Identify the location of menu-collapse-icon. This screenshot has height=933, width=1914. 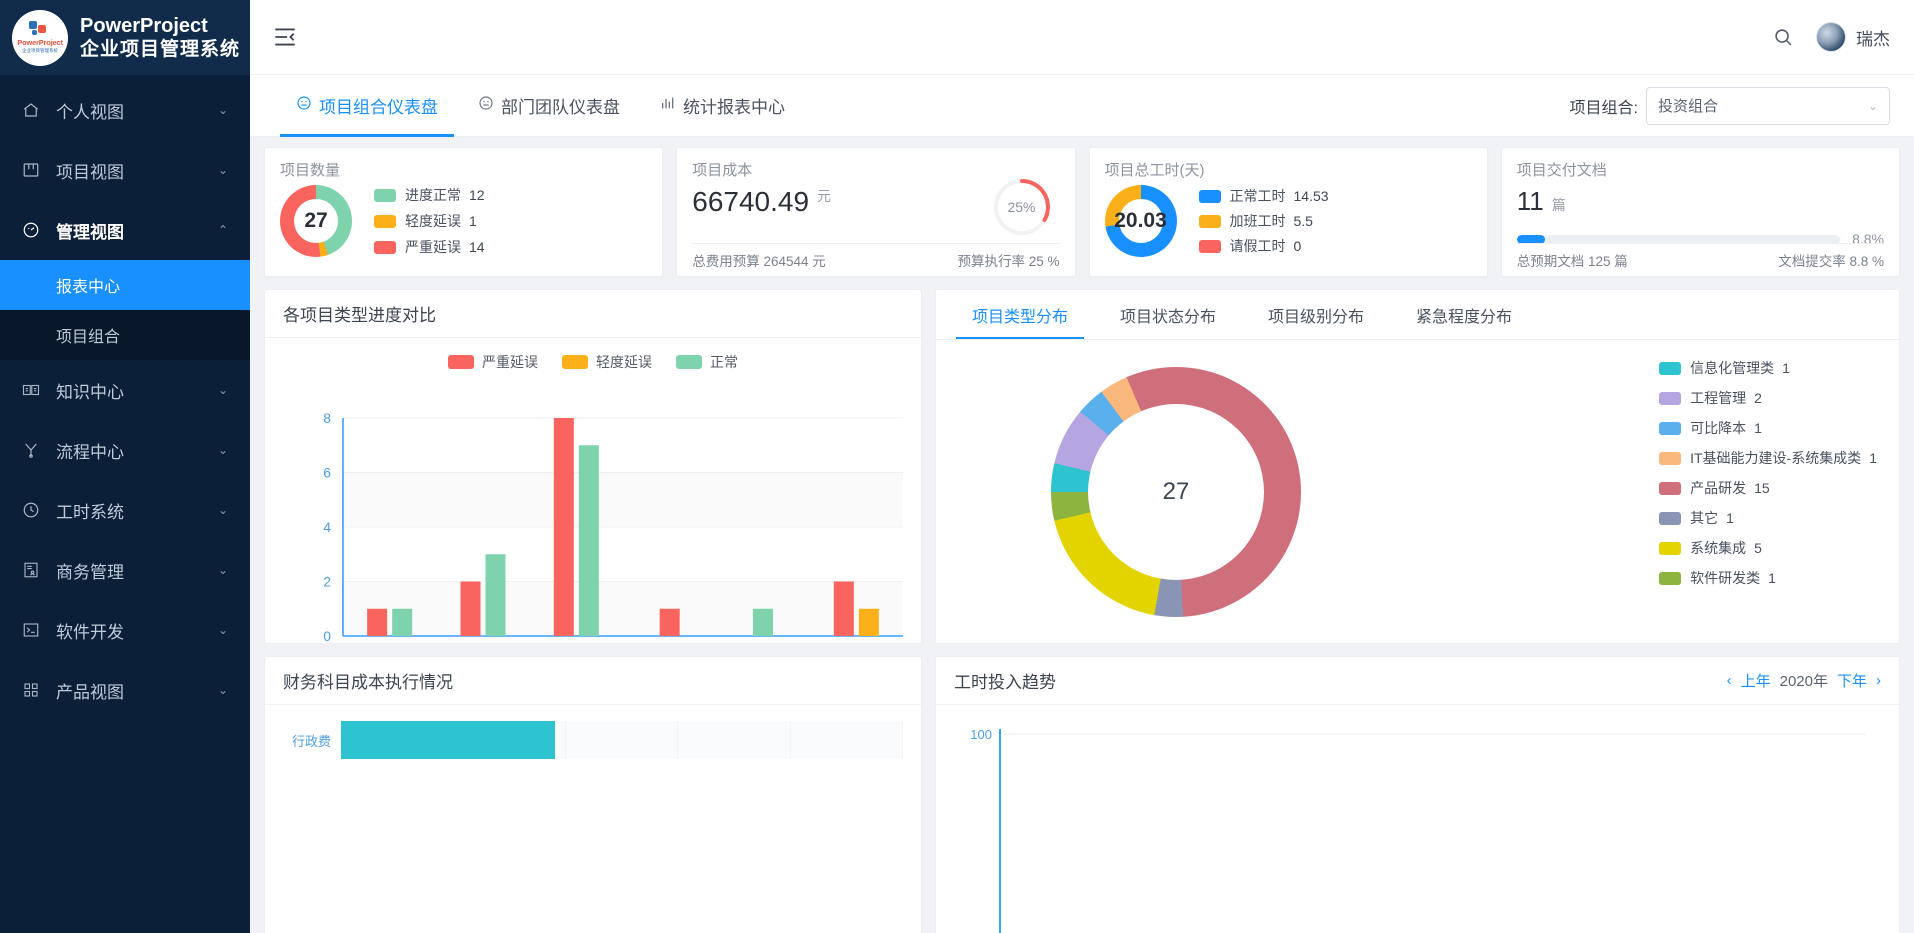
(285, 37).